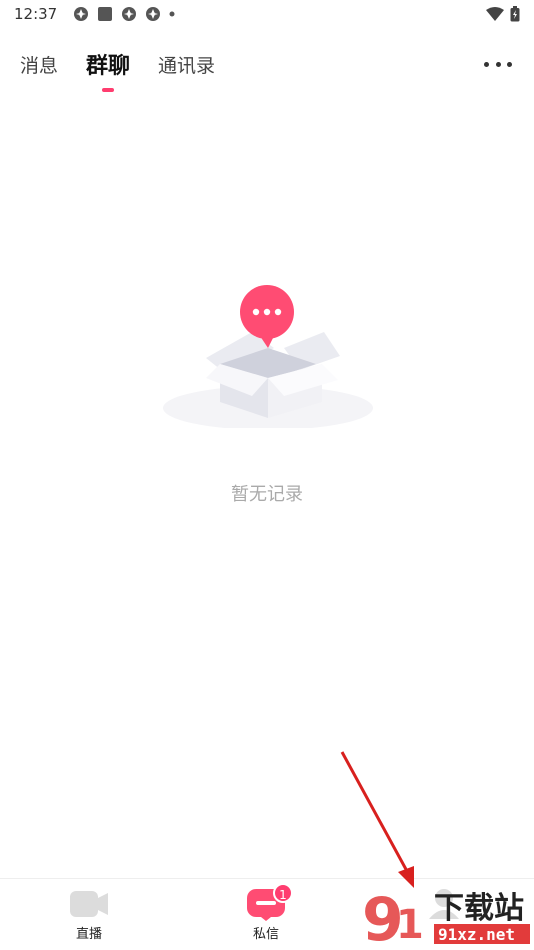  I want to click on tab-contacts-label: 通讯录, so click(187, 65).